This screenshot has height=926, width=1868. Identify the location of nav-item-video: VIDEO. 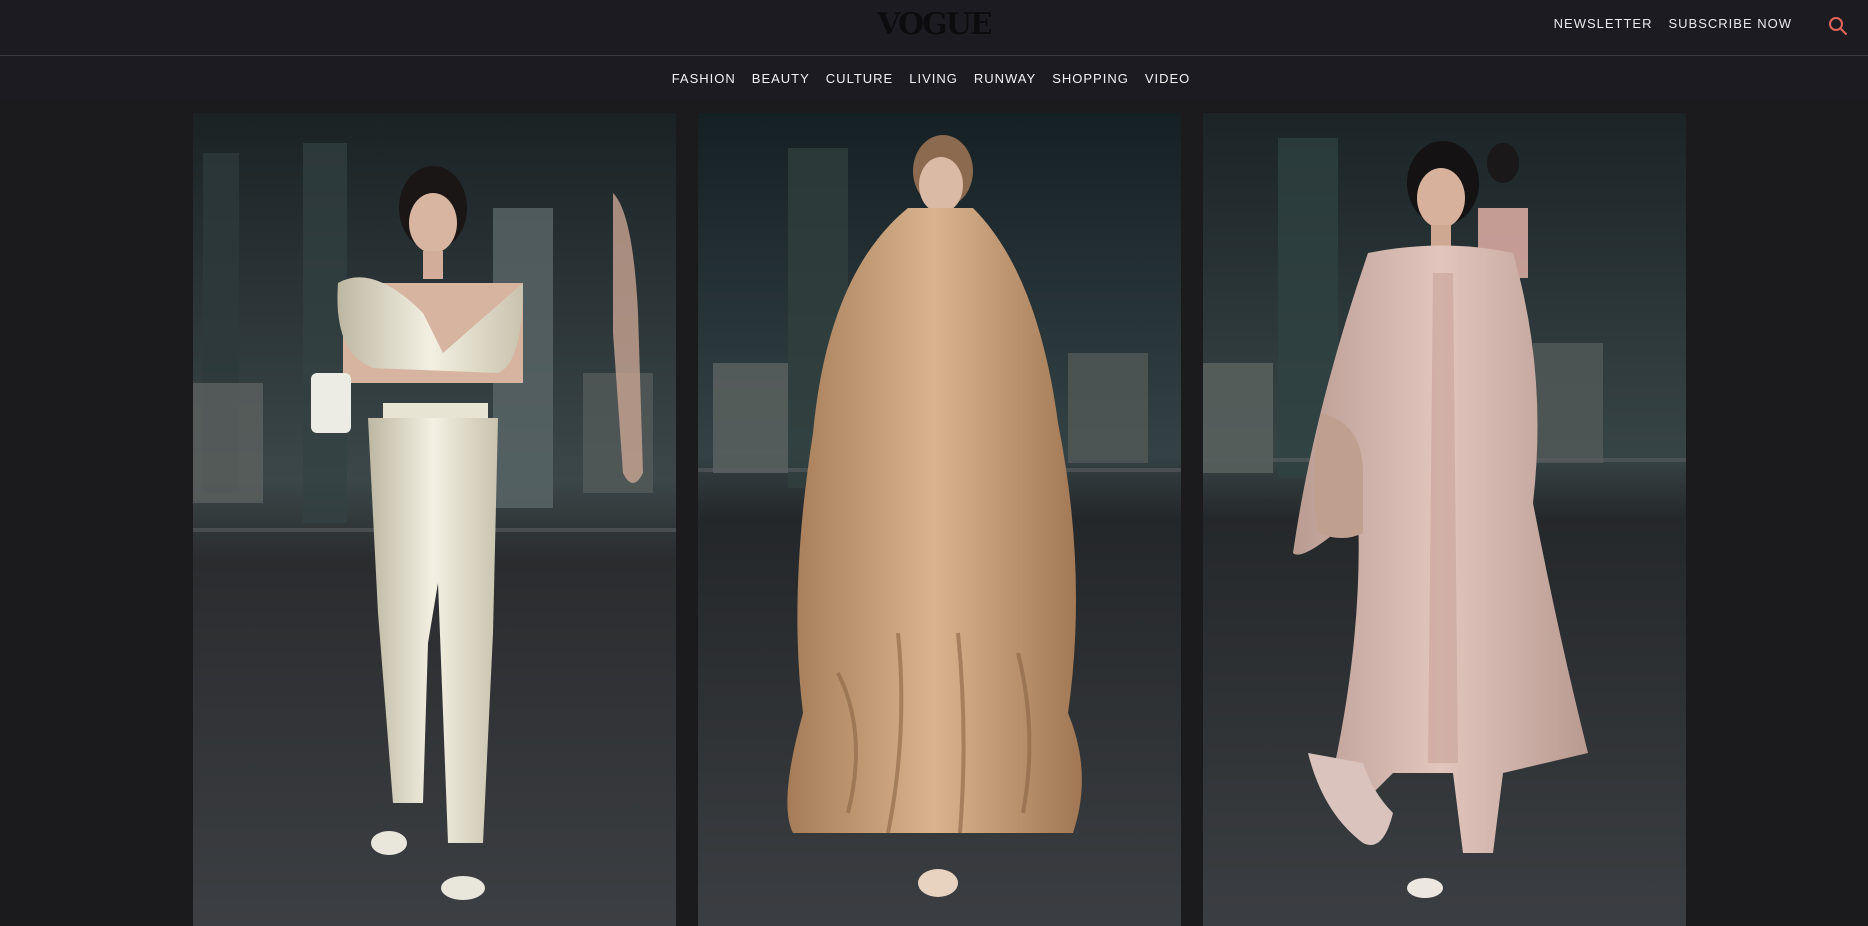
(1167, 79).